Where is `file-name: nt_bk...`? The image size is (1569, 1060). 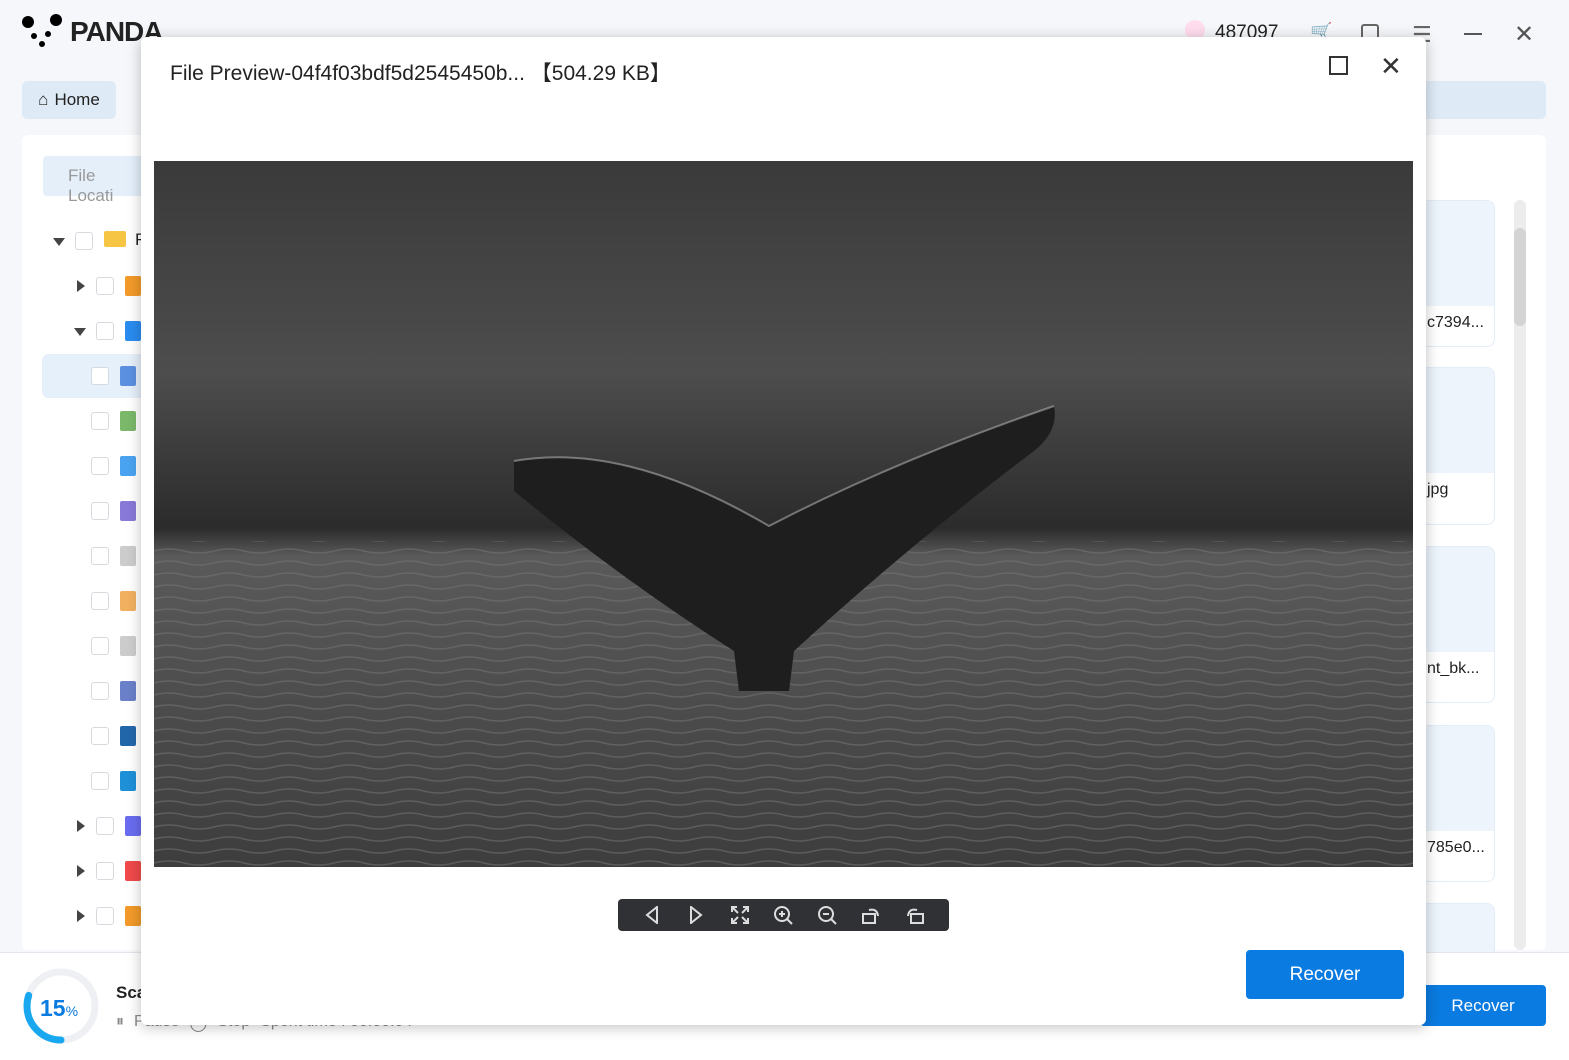 file-name: nt_bk... is located at coordinates (1453, 668).